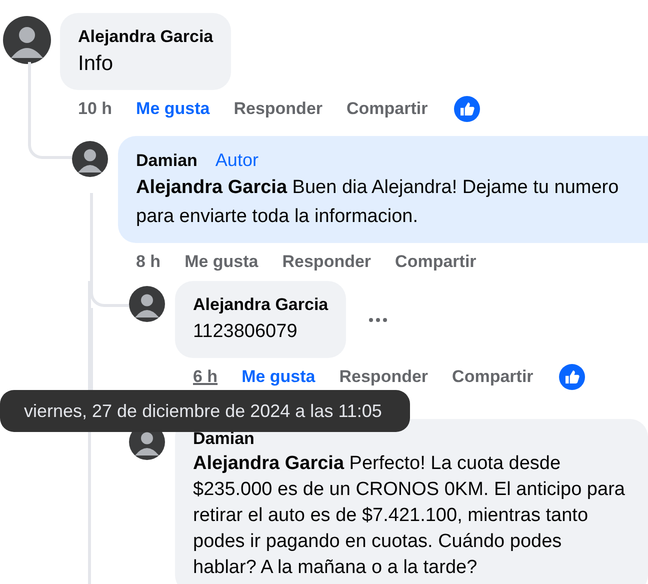 The image size is (648, 584). I want to click on comment-text: 1123806079, so click(245, 332).